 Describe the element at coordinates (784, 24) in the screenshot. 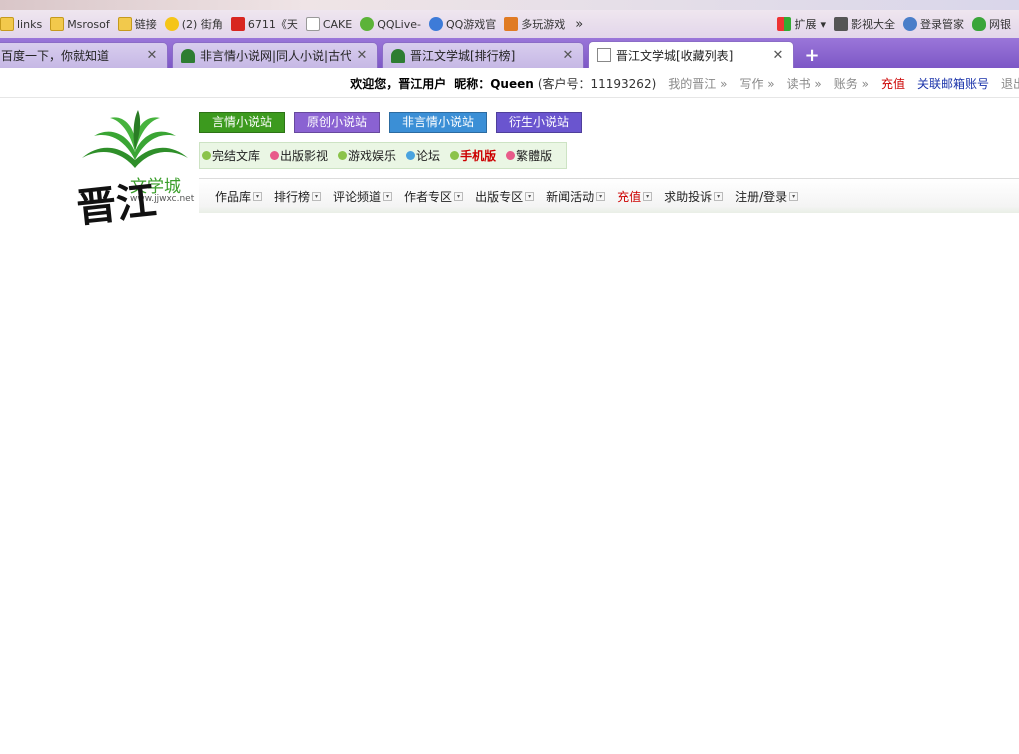

I see `extension-icon` at that location.